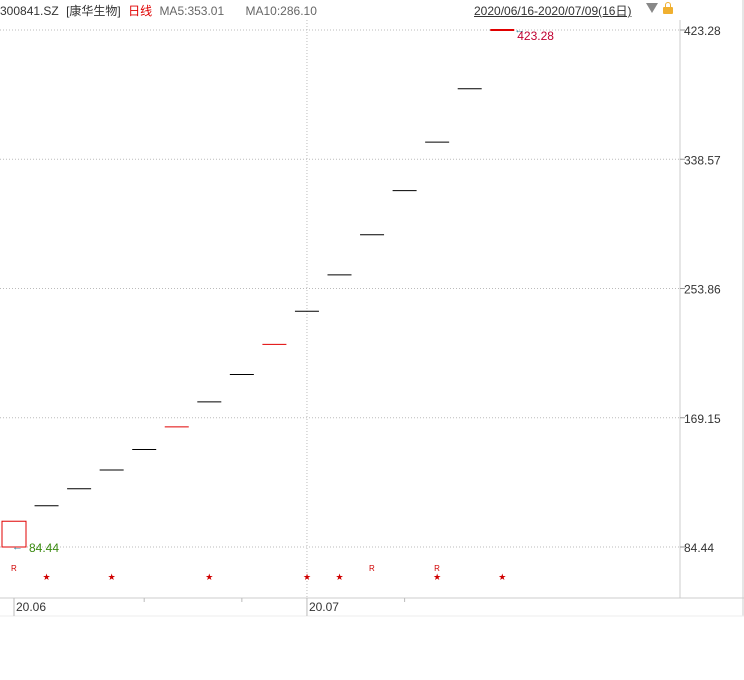 The width and height of the screenshot is (744, 680). What do you see at coordinates (699, 548) in the screenshot?
I see `y-tick-label: 84.44` at bounding box center [699, 548].